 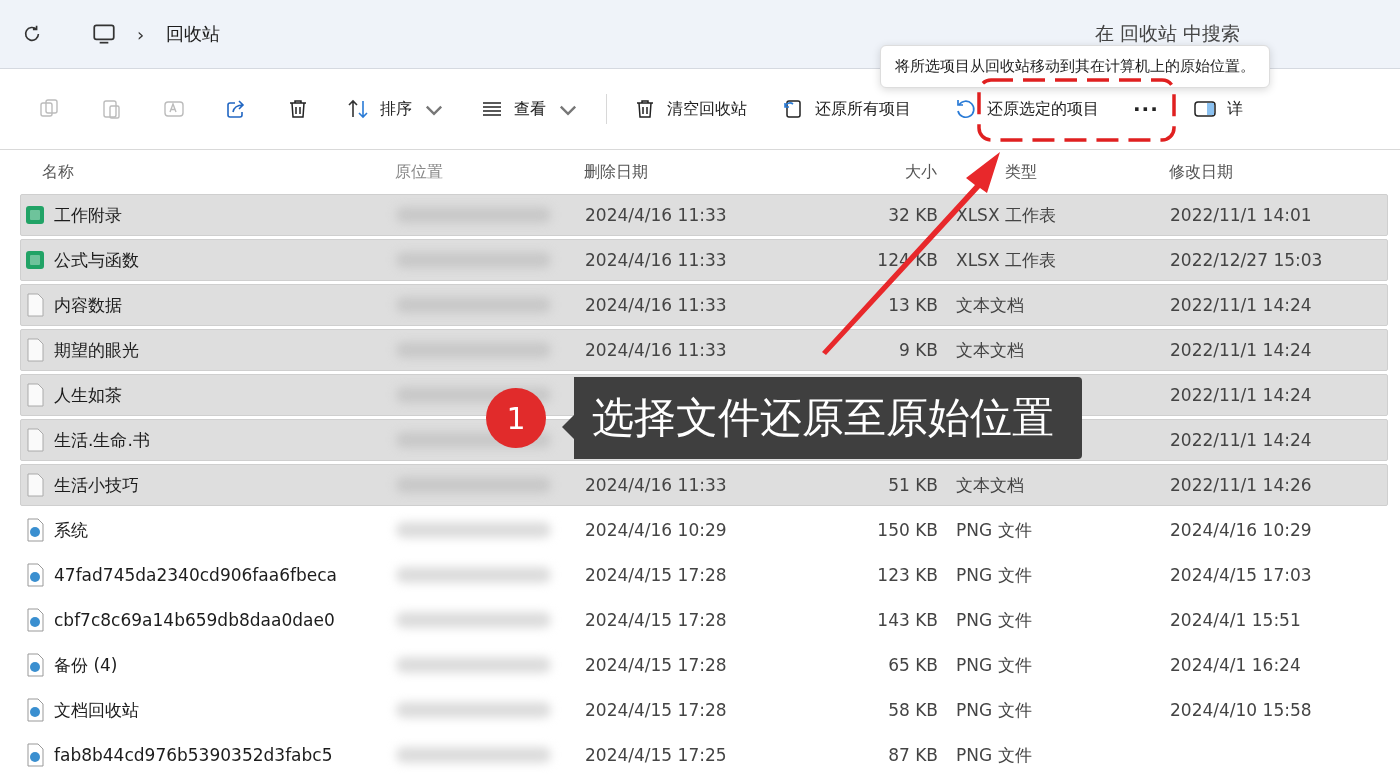 I want to click on file-row: cbf7c8c69a14b659db8daa0dae0 2024/4/15 17:28 143 KB PNG 文件 2024/4/1 15:51, so click(x=704, y=620).